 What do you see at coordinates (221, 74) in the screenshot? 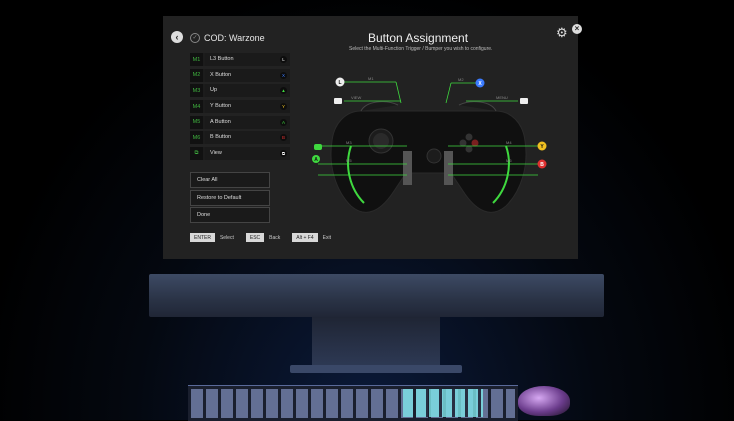
I see `mapping-label: X Button` at bounding box center [221, 74].